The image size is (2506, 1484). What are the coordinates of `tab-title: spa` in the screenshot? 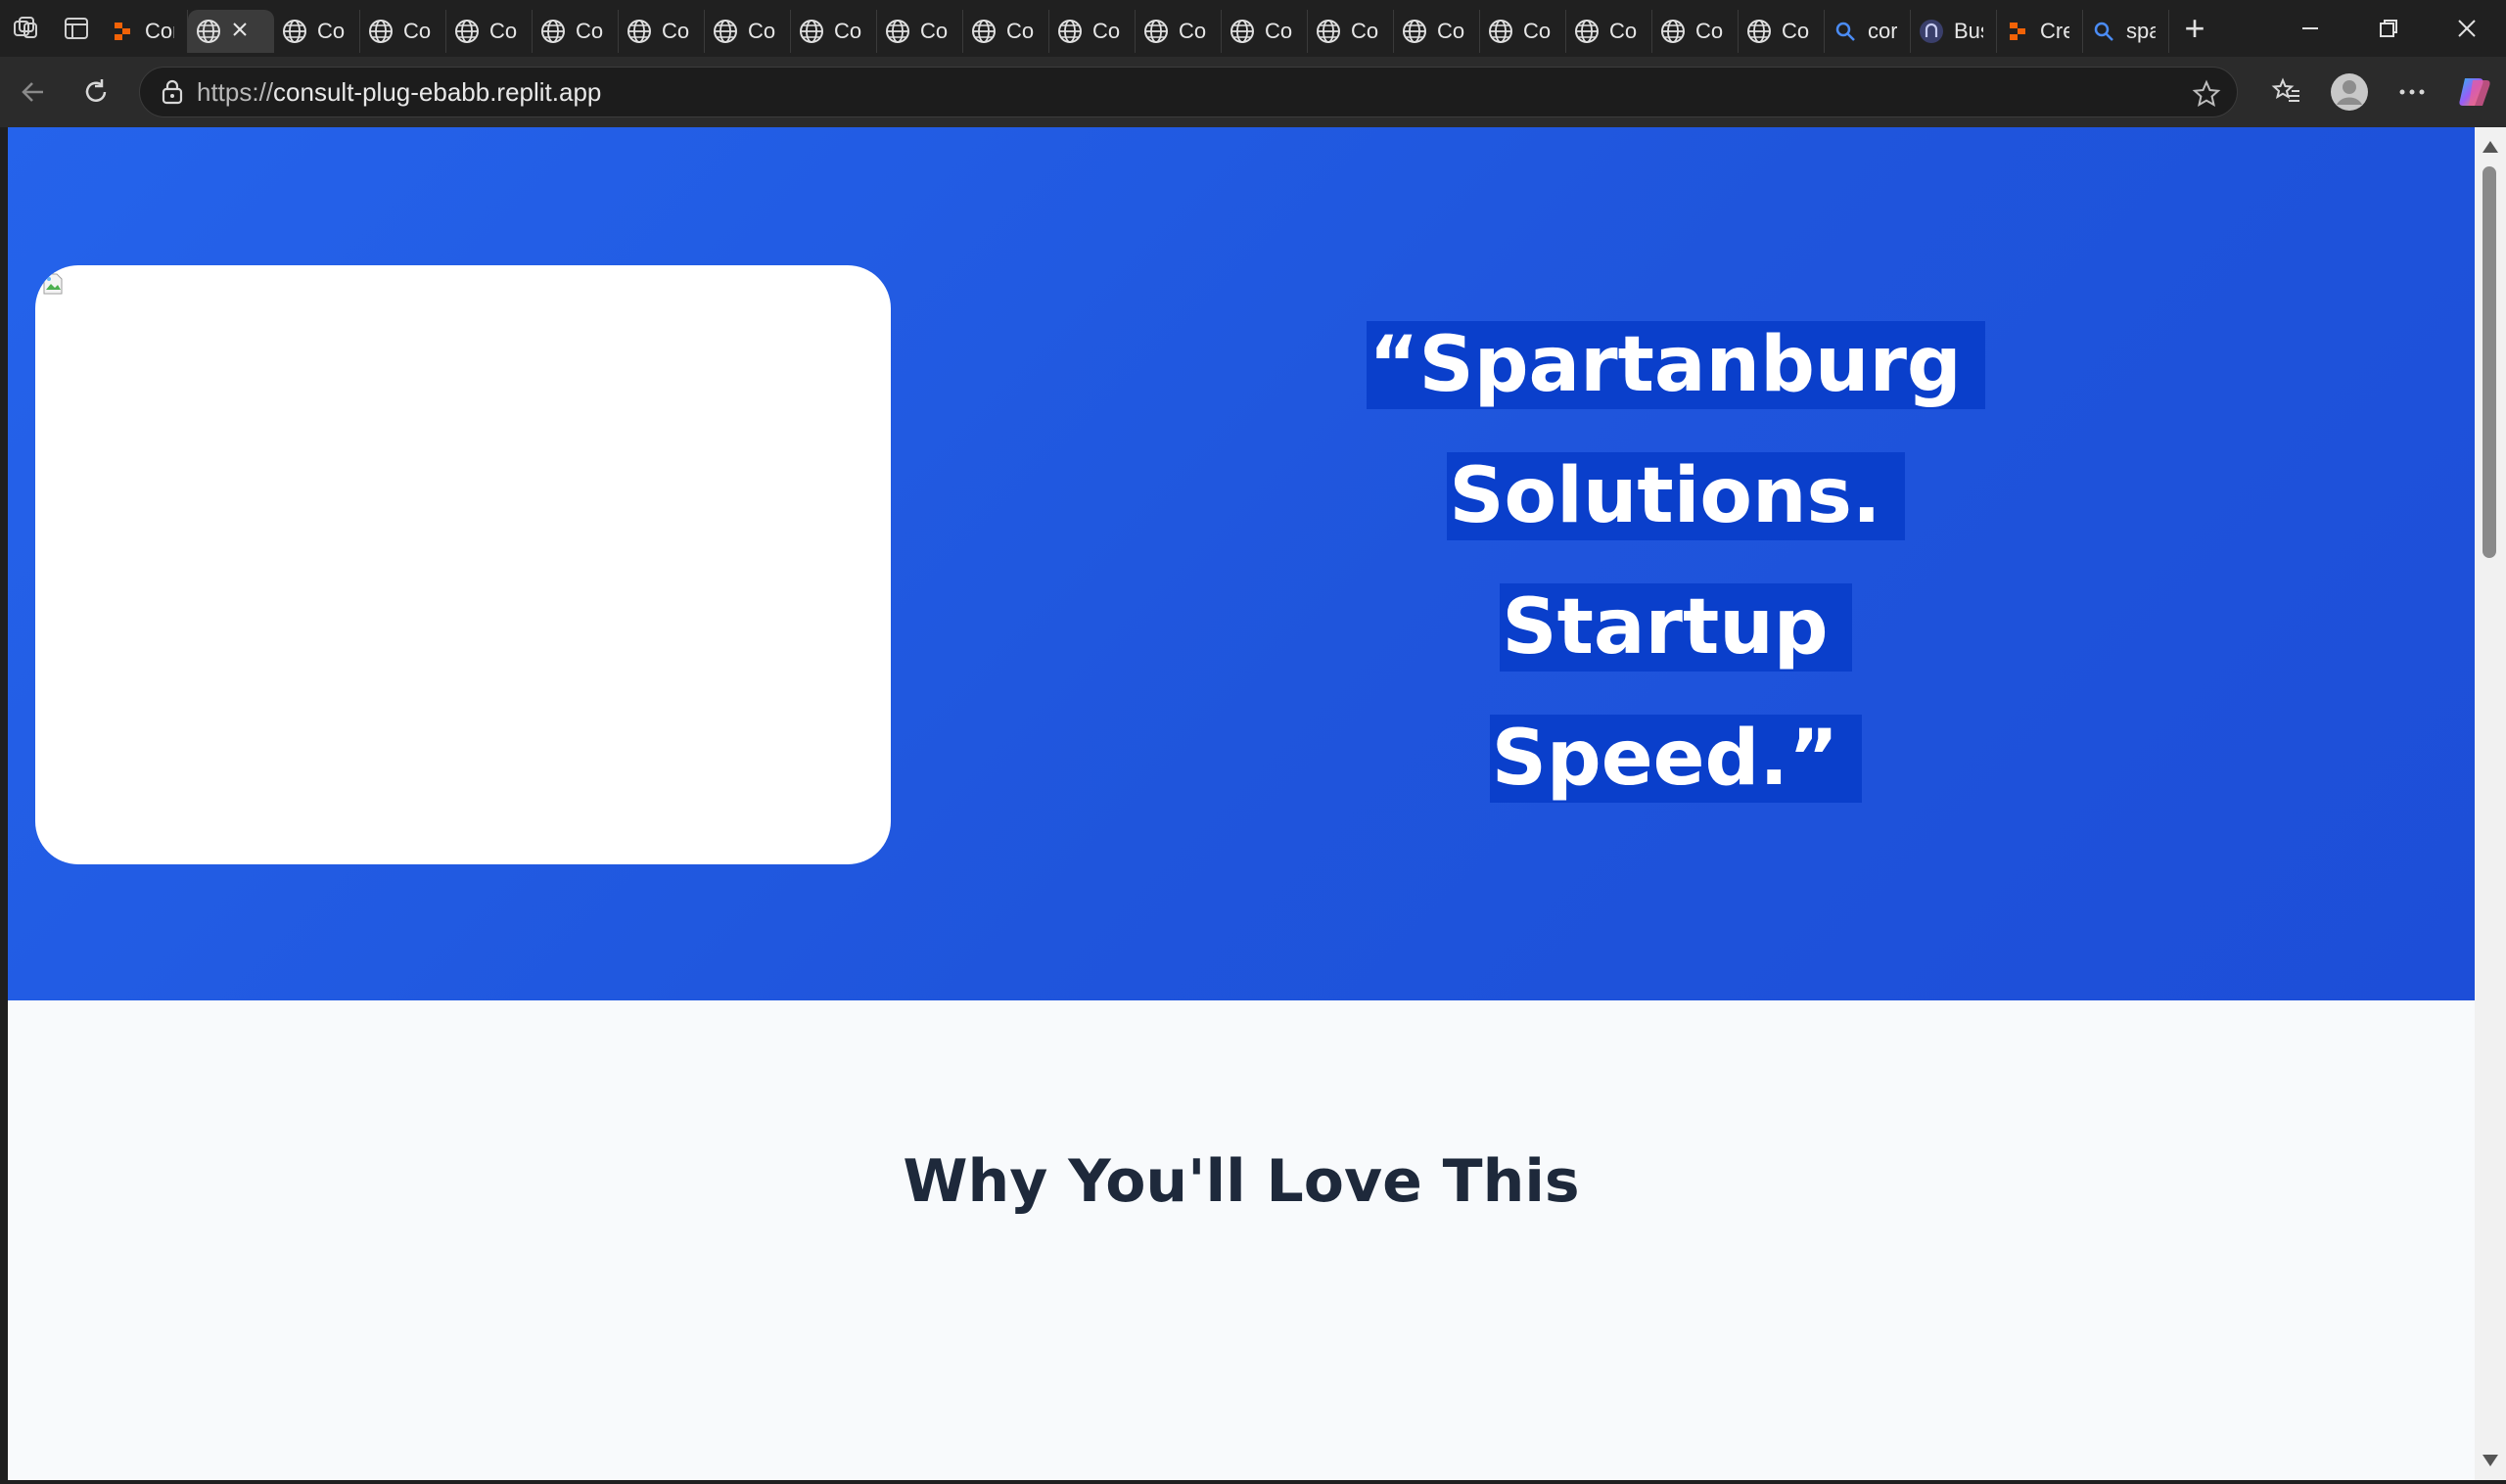 It's located at (2141, 31).